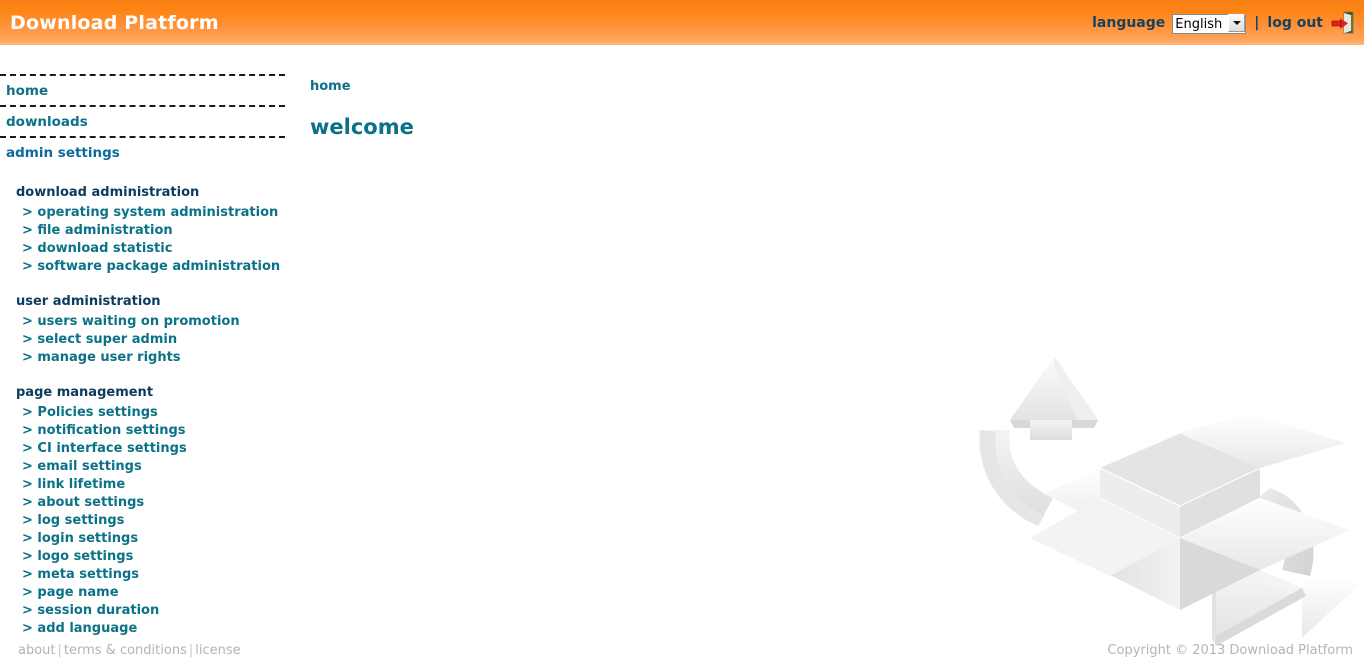 Image resolution: width=1364 pixels, height=672 pixels. What do you see at coordinates (158, 358) in the screenshot?
I see `sidebar-item-manage-user-rights: > manage user rights` at bounding box center [158, 358].